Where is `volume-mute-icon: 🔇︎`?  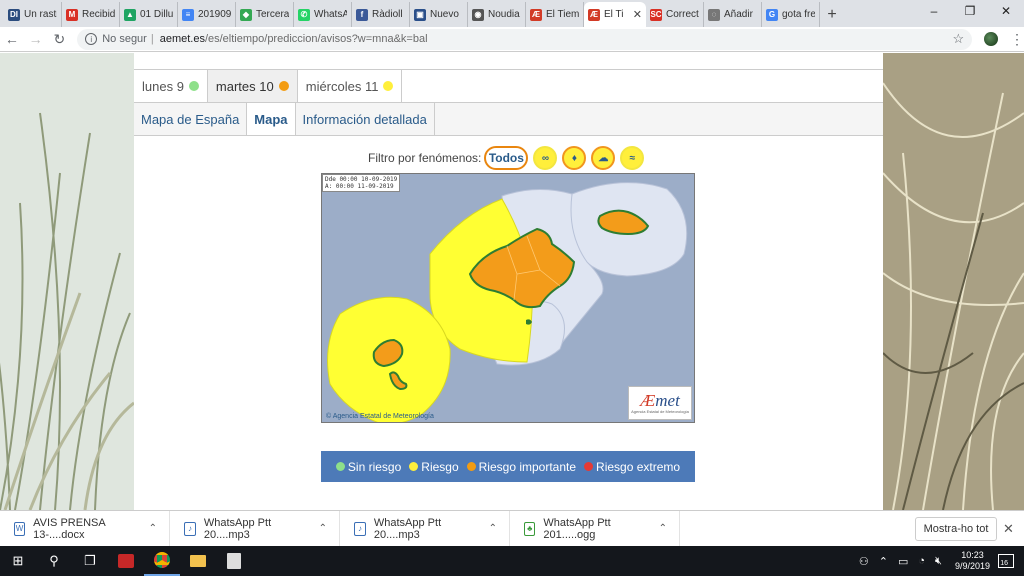
volume-mute-icon: 🔇︎ is located at coordinates (938, 561).